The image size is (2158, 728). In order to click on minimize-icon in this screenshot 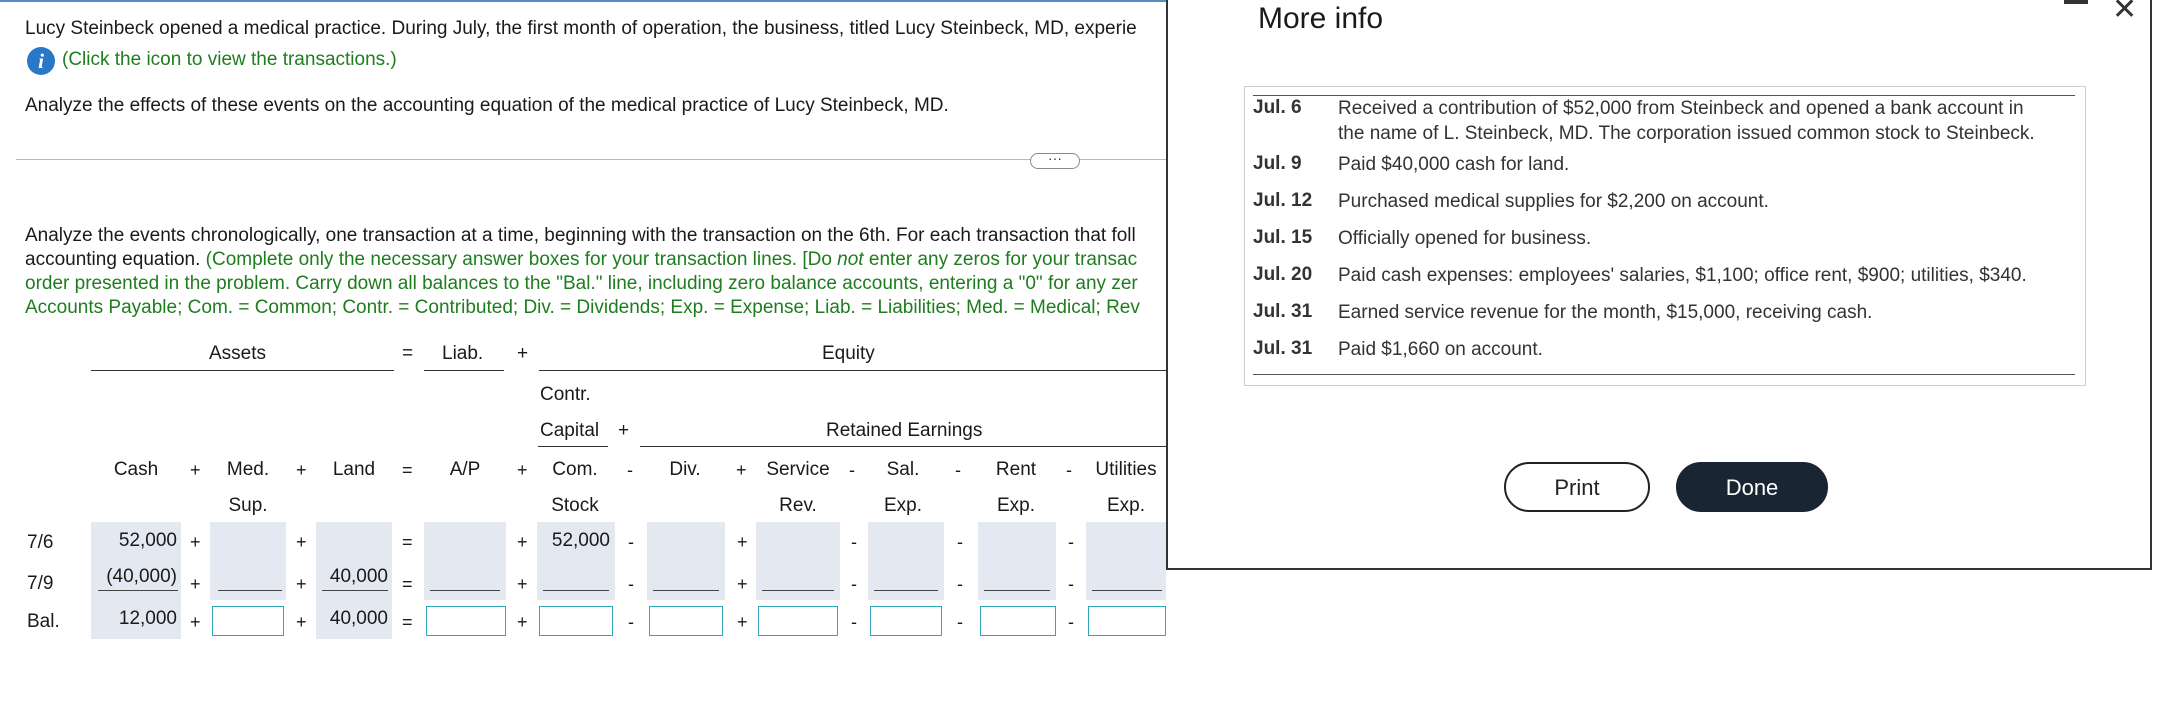, I will do `click(2076, 2)`.